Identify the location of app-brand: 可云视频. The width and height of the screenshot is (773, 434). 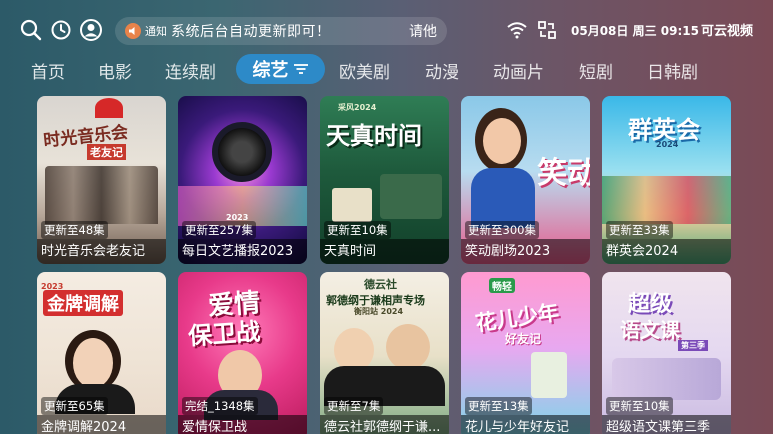
(727, 31).